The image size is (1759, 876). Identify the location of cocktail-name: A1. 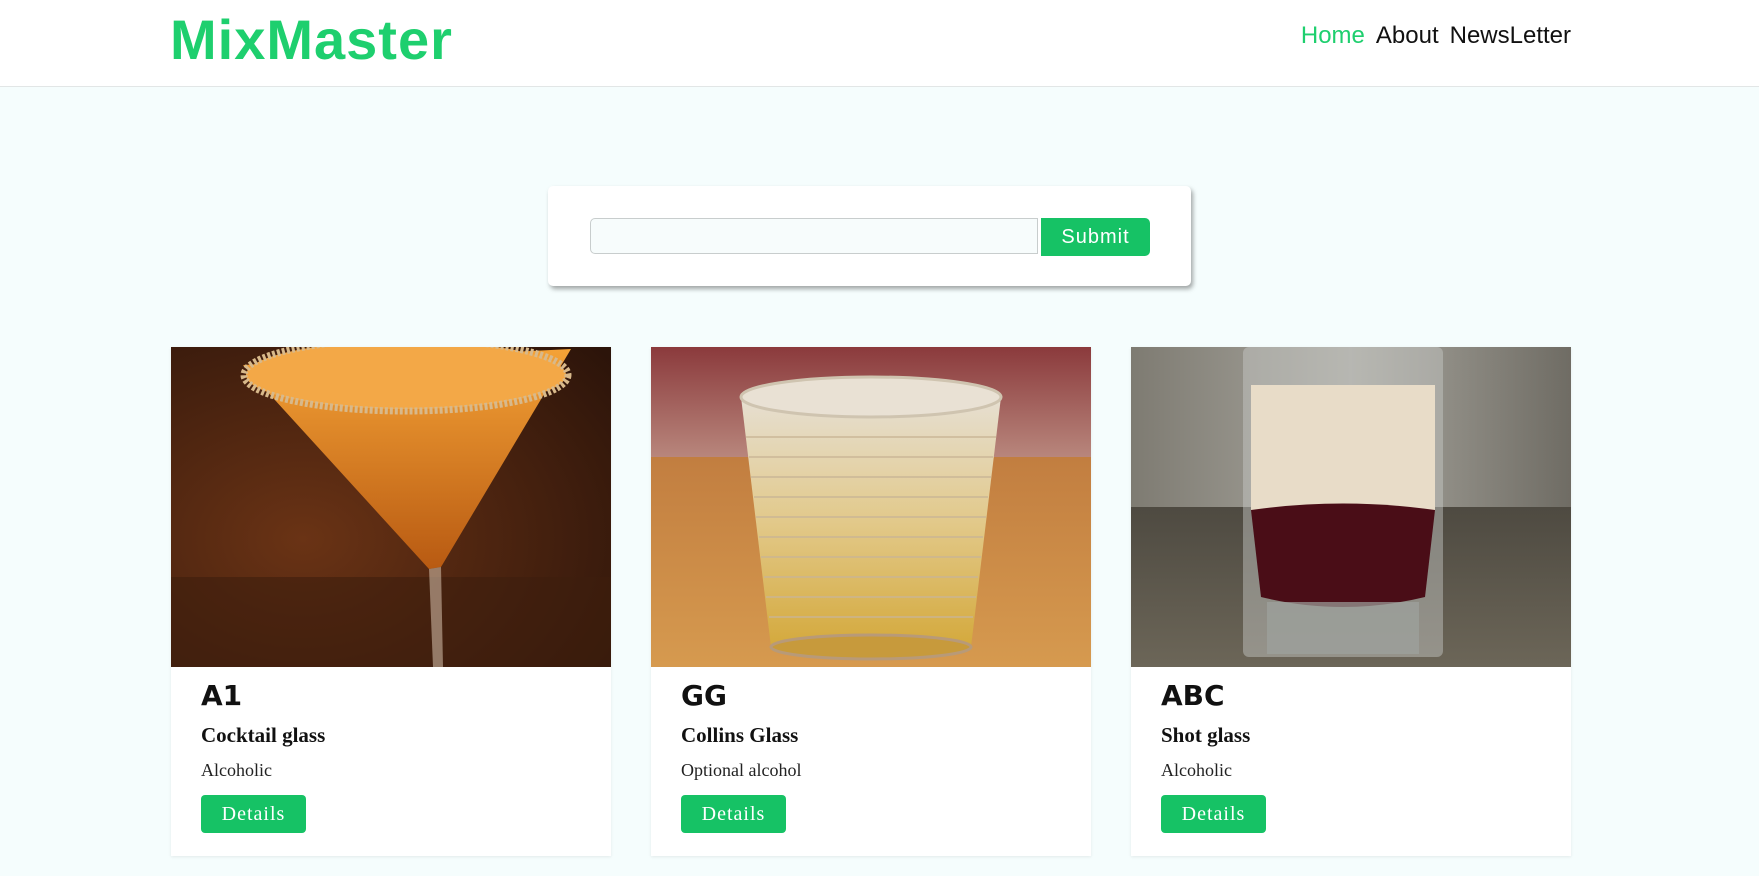
(222, 695).